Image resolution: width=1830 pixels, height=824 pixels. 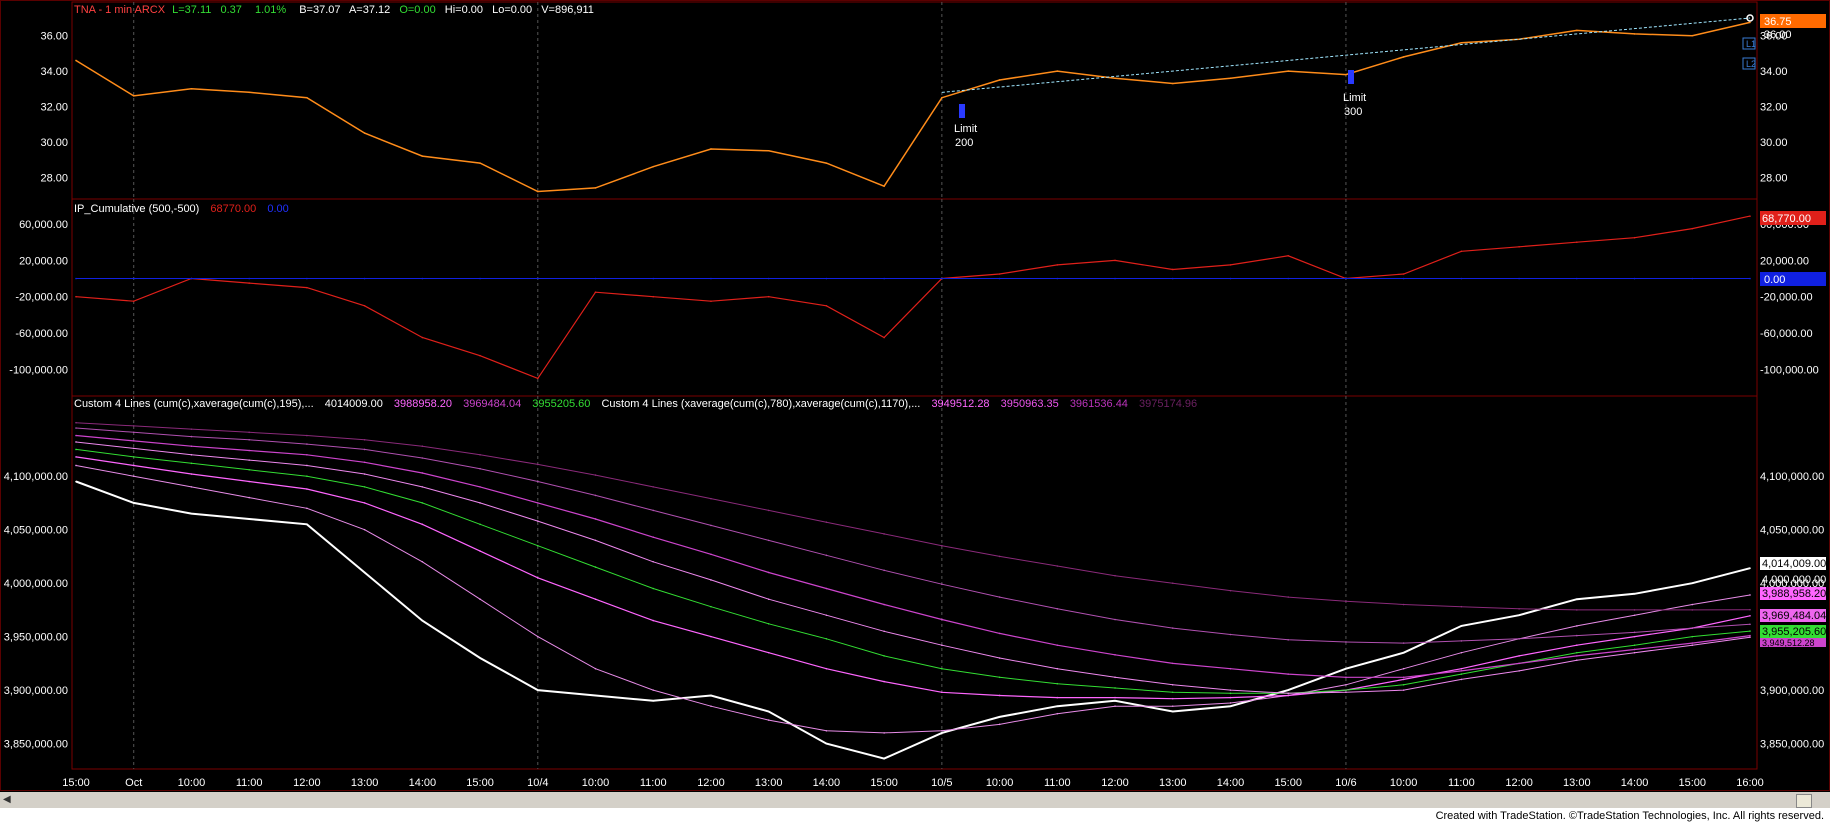 What do you see at coordinates (1786, 298) in the screenshot?
I see `y-tick-label-right: -20,000.00` at bounding box center [1786, 298].